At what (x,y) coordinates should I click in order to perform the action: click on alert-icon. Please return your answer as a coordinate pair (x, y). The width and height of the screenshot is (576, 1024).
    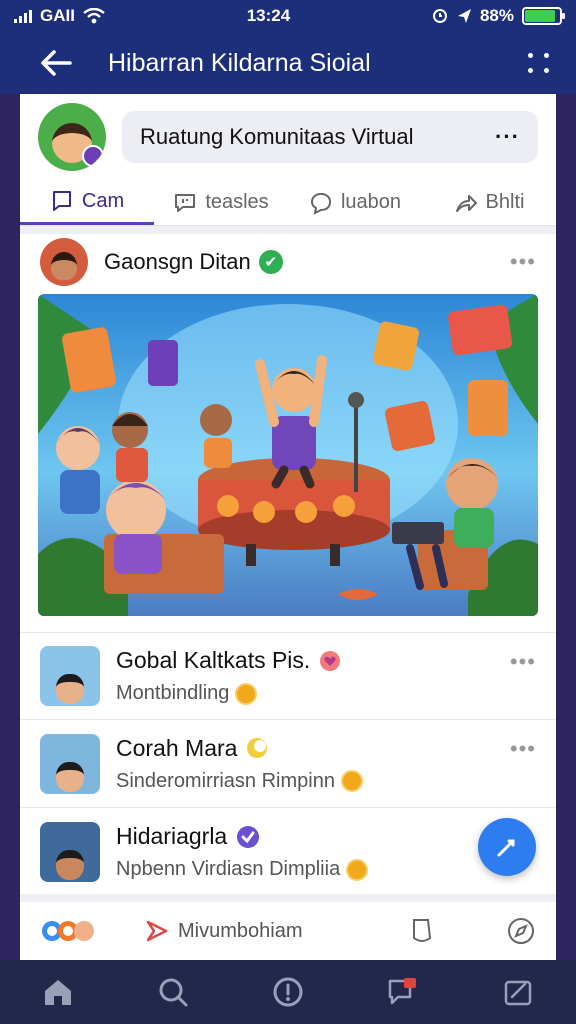
    Looking at the image, I should click on (288, 992).